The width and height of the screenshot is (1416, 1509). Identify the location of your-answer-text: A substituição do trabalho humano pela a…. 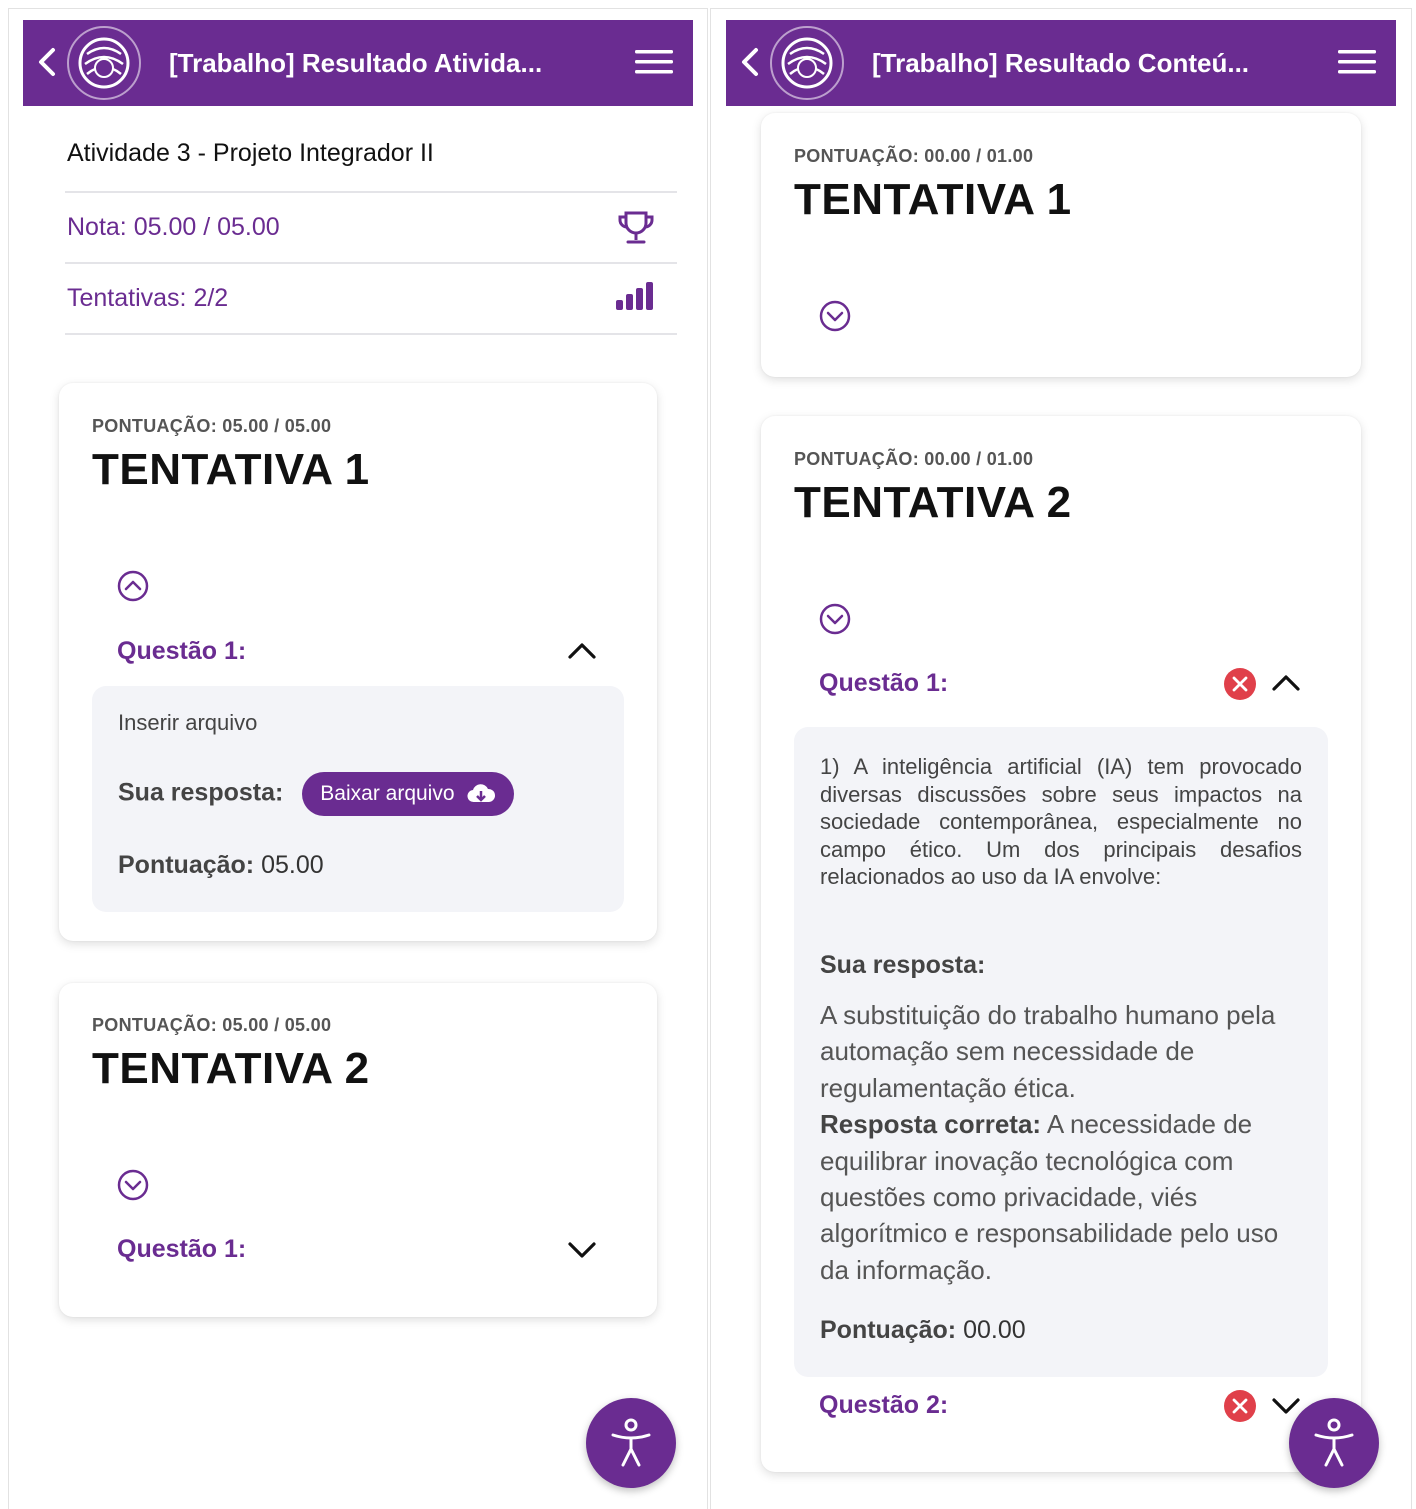
(1048, 1051).